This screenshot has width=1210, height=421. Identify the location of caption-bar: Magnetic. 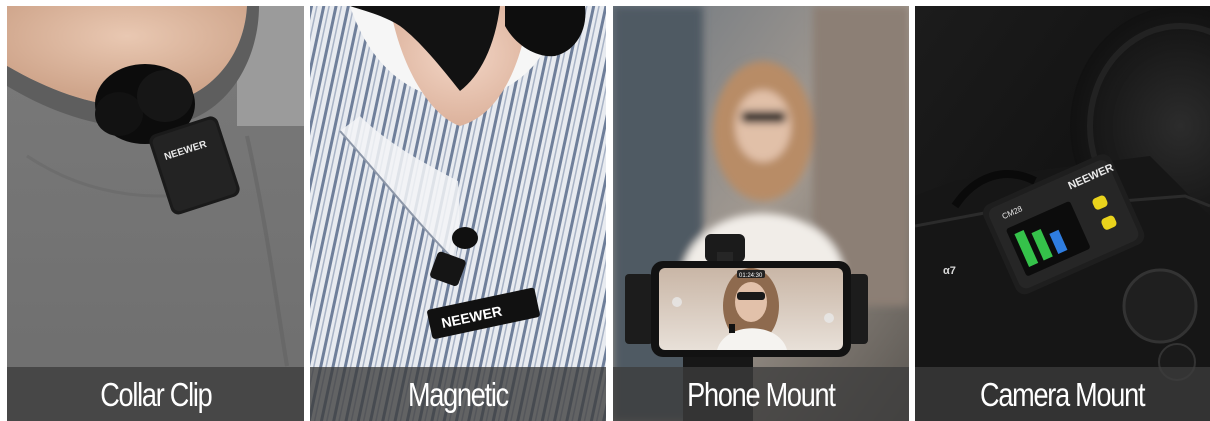
(458, 394).